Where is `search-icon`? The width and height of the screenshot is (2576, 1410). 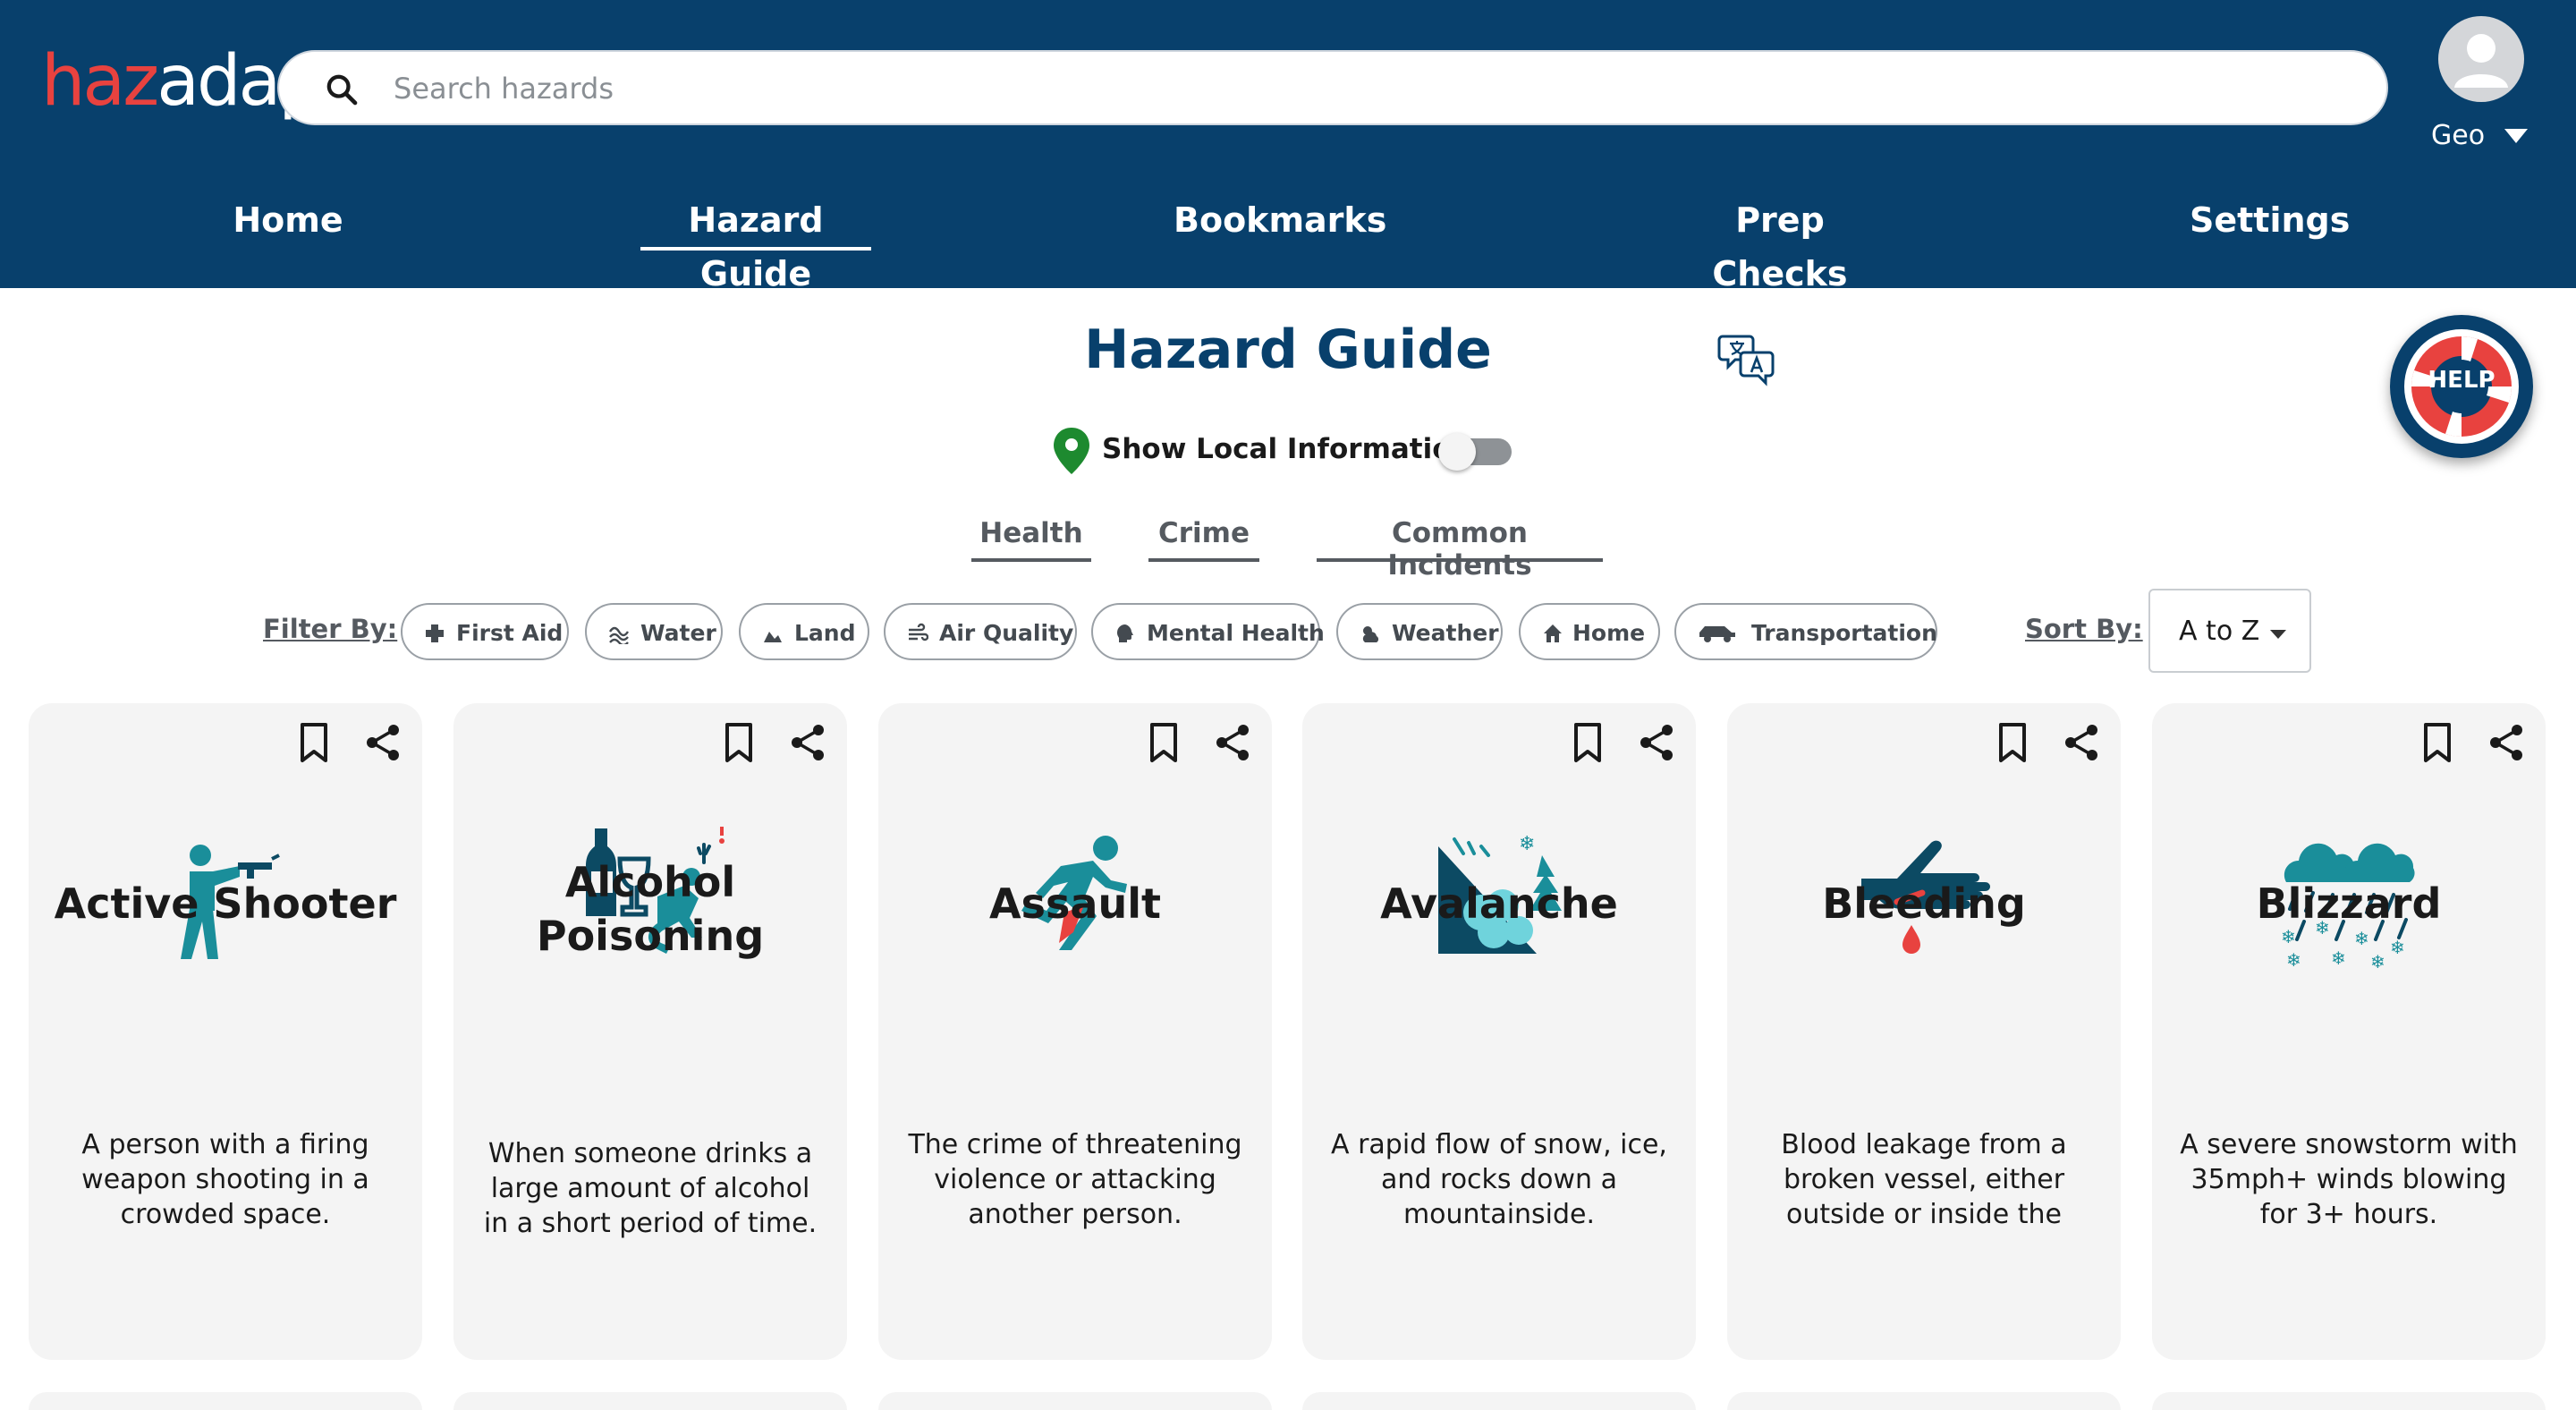 search-icon is located at coordinates (342, 90).